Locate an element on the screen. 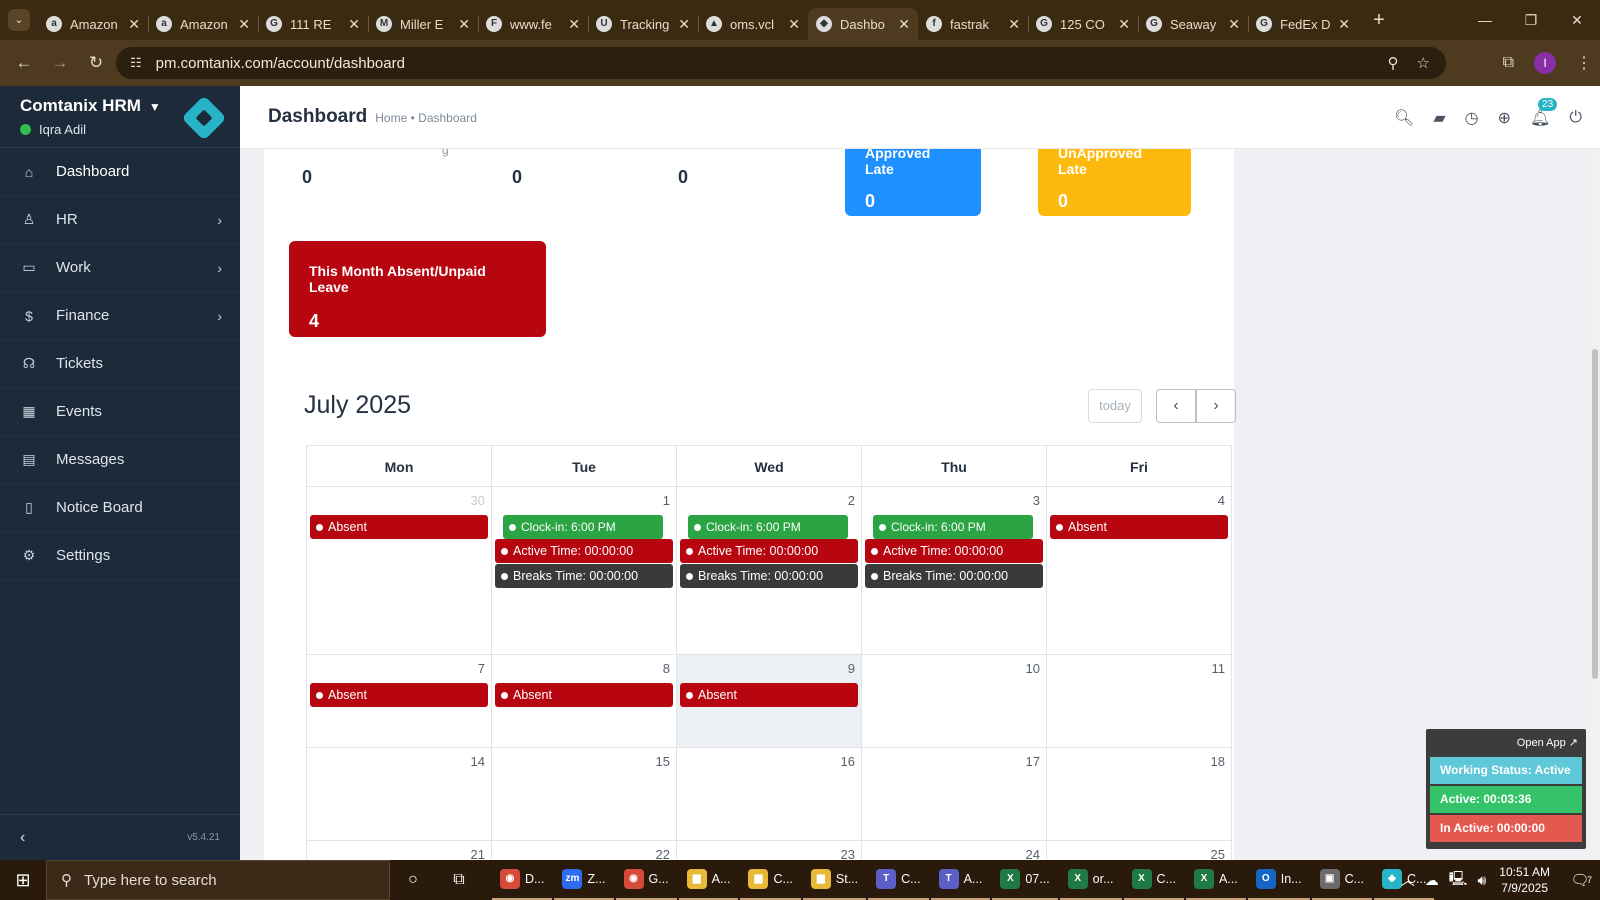 The width and height of the screenshot is (1600, 900). calendar-day-cell: 24 is located at coordinates (954, 850).